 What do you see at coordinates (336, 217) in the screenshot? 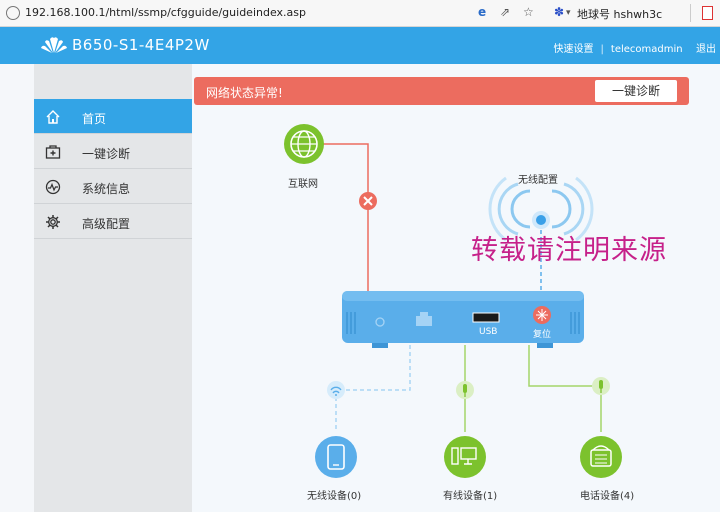
I see `internet-link-line` at bounding box center [336, 217].